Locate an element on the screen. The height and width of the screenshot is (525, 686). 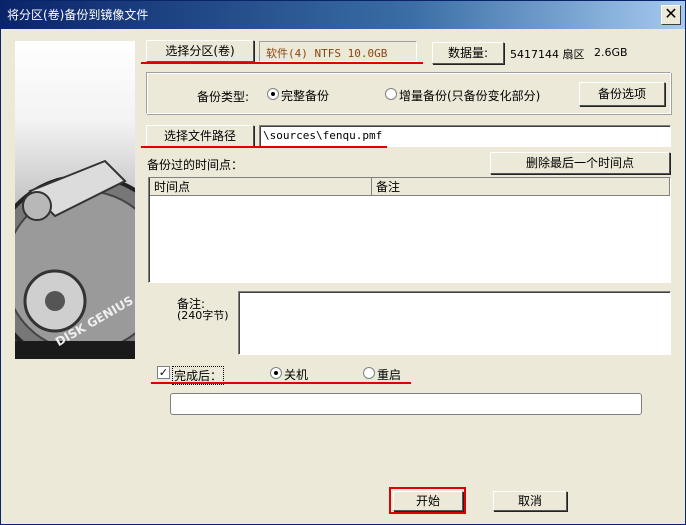
backup-options-button: 备份选项 is located at coordinates (622, 94).